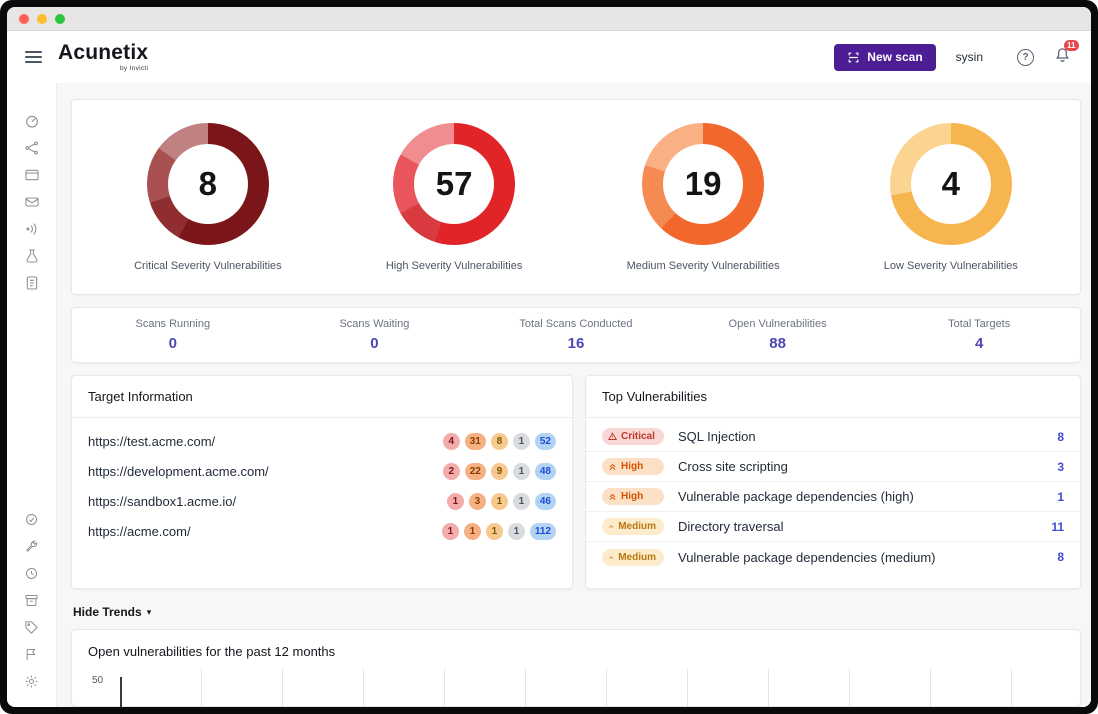 This screenshot has width=1098, height=714. What do you see at coordinates (885, 57) in the screenshot?
I see `new-scan-button: New scan` at bounding box center [885, 57].